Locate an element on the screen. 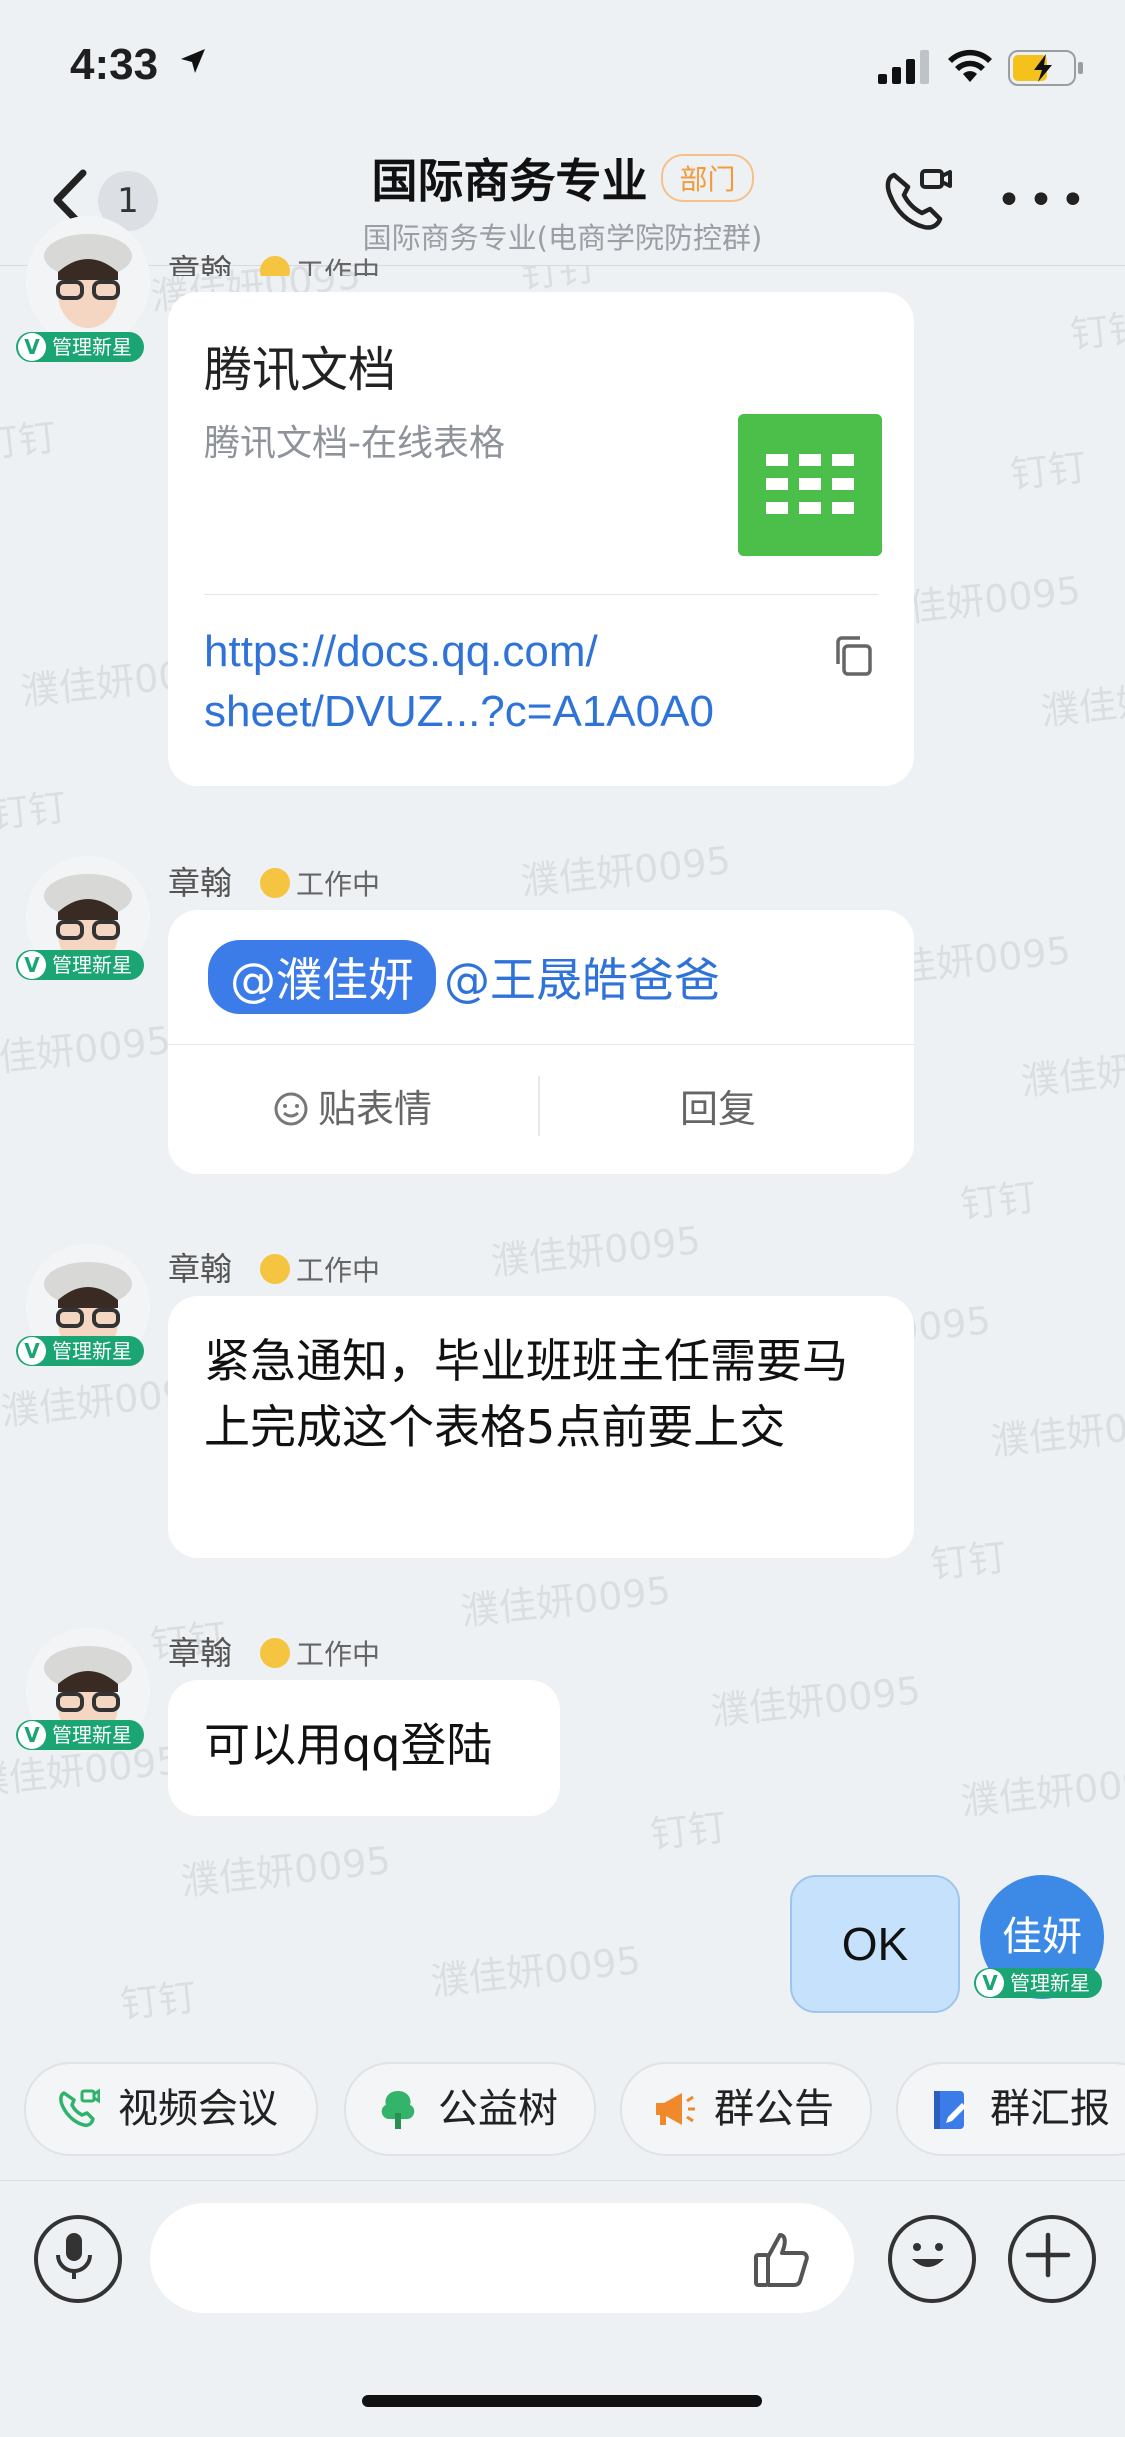 The width and height of the screenshot is (1125, 2437). sticker-icon is located at coordinates (291, 1109).